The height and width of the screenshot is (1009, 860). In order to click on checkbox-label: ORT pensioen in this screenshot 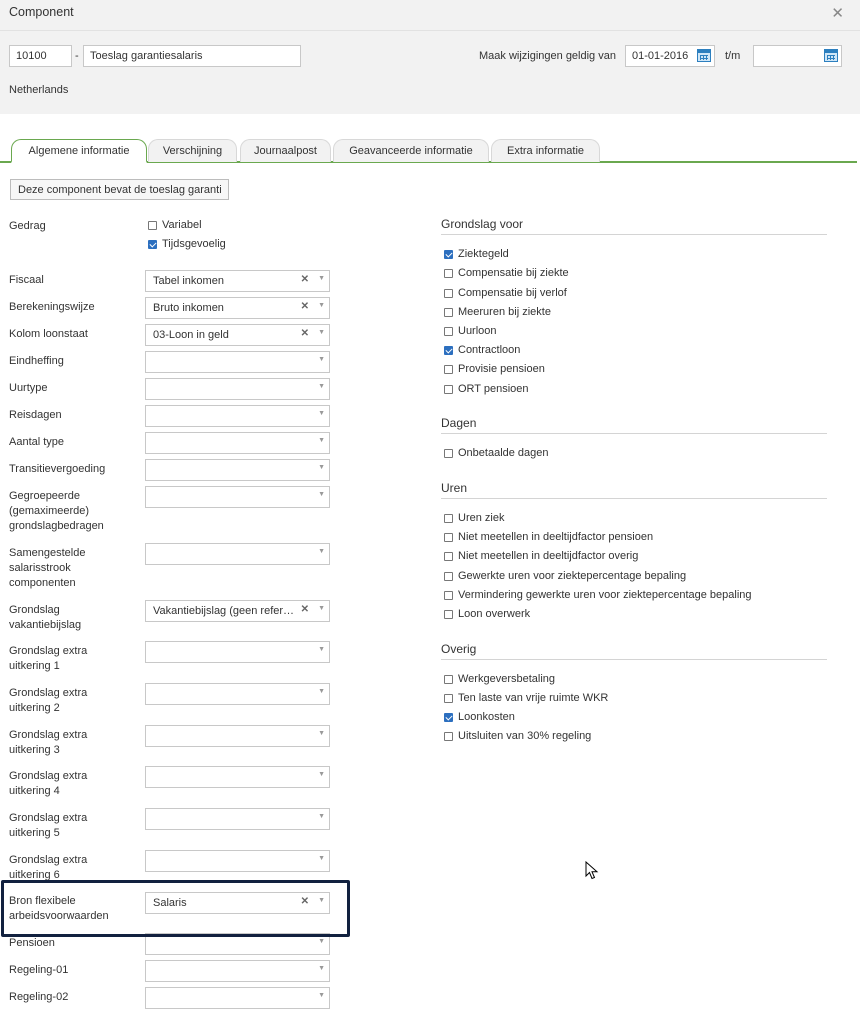, I will do `click(493, 389)`.